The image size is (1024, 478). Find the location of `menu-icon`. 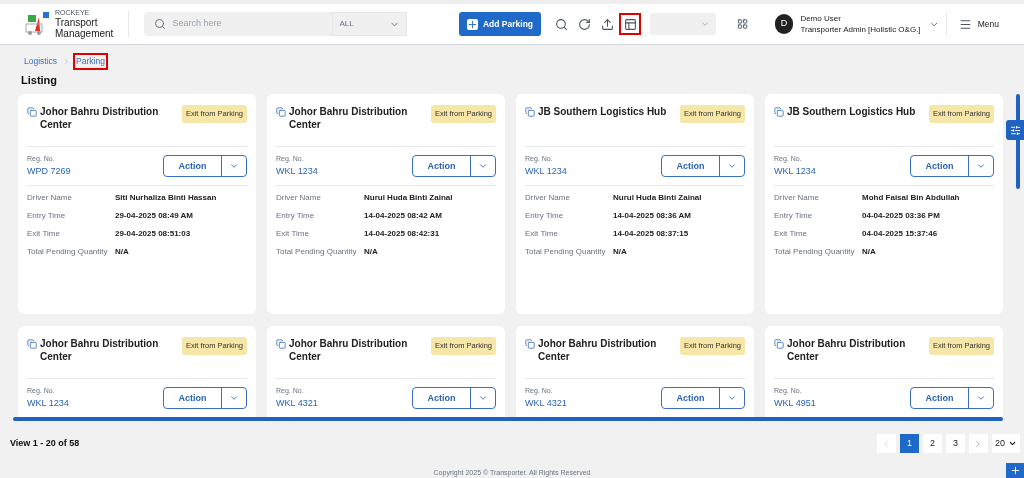

menu-icon is located at coordinates (965, 24).